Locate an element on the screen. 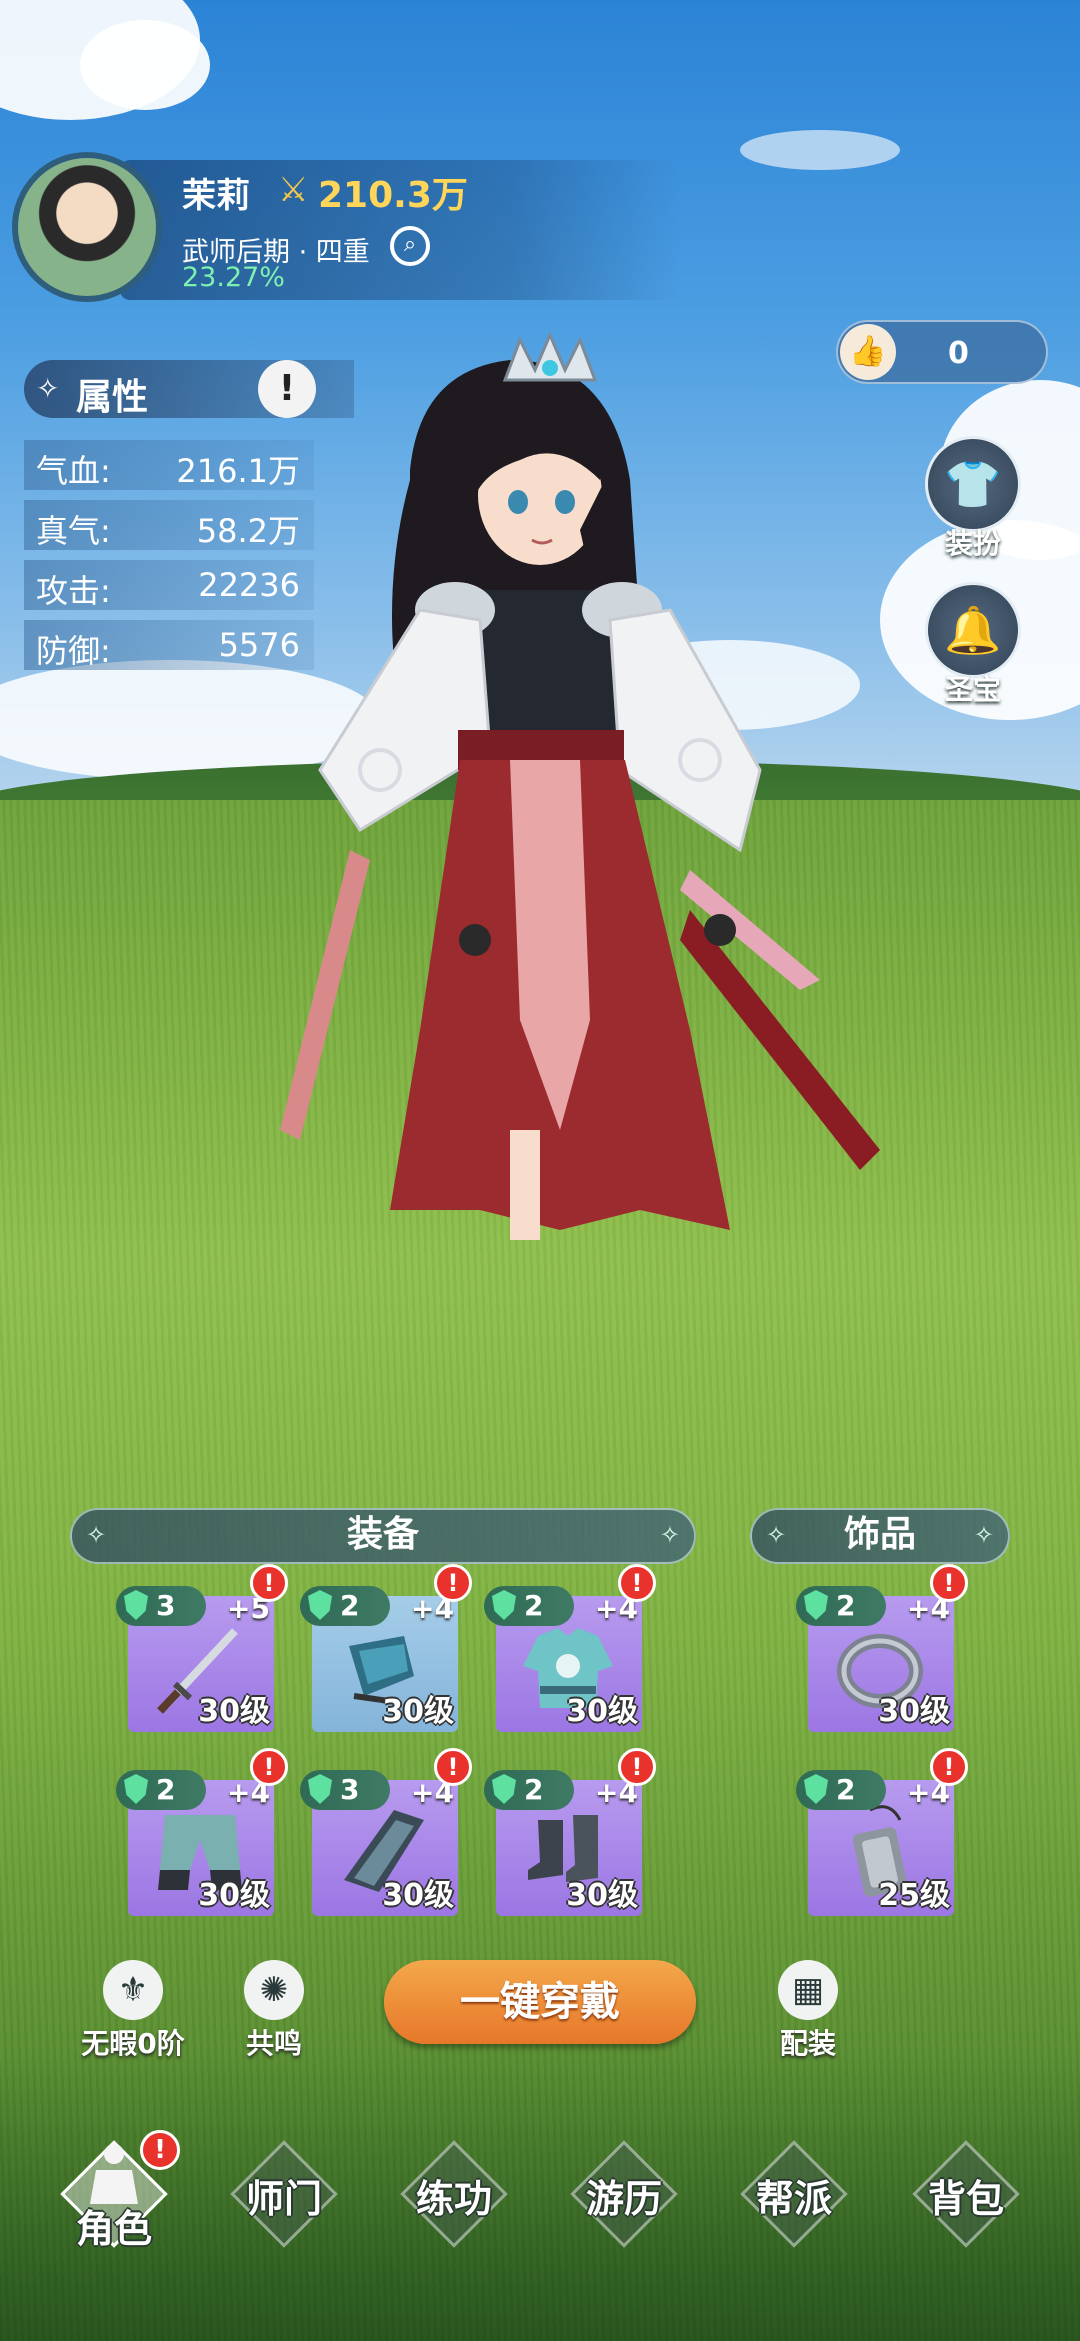 The width and height of the screenshot is (1080, 2341). accessories-title-bar: ✧ 饰品 ✧ is located at coordinates (880, 1536).